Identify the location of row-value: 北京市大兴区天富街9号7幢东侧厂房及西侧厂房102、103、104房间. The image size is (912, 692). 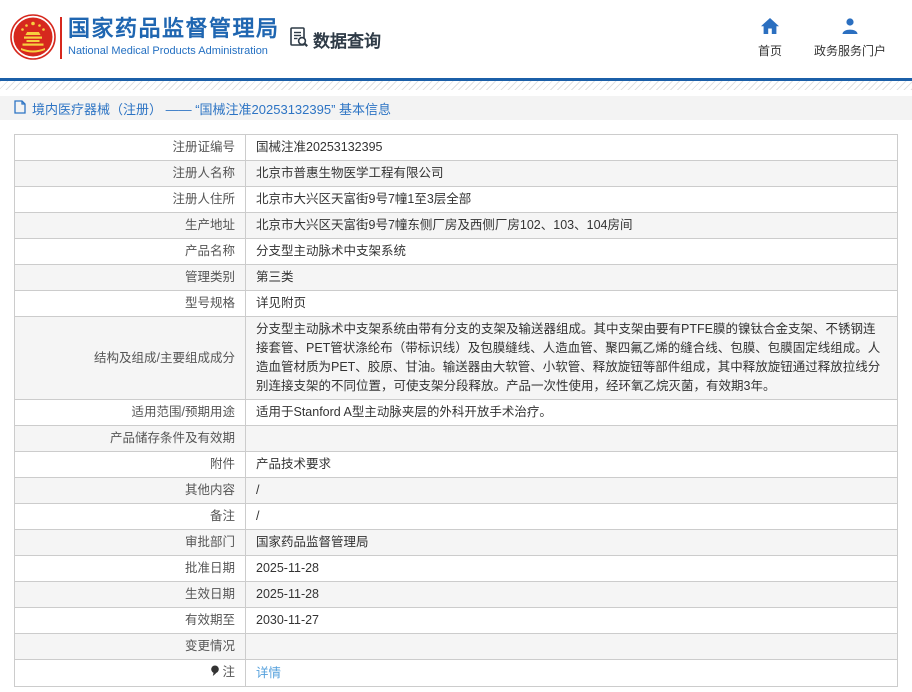
(571, 225).